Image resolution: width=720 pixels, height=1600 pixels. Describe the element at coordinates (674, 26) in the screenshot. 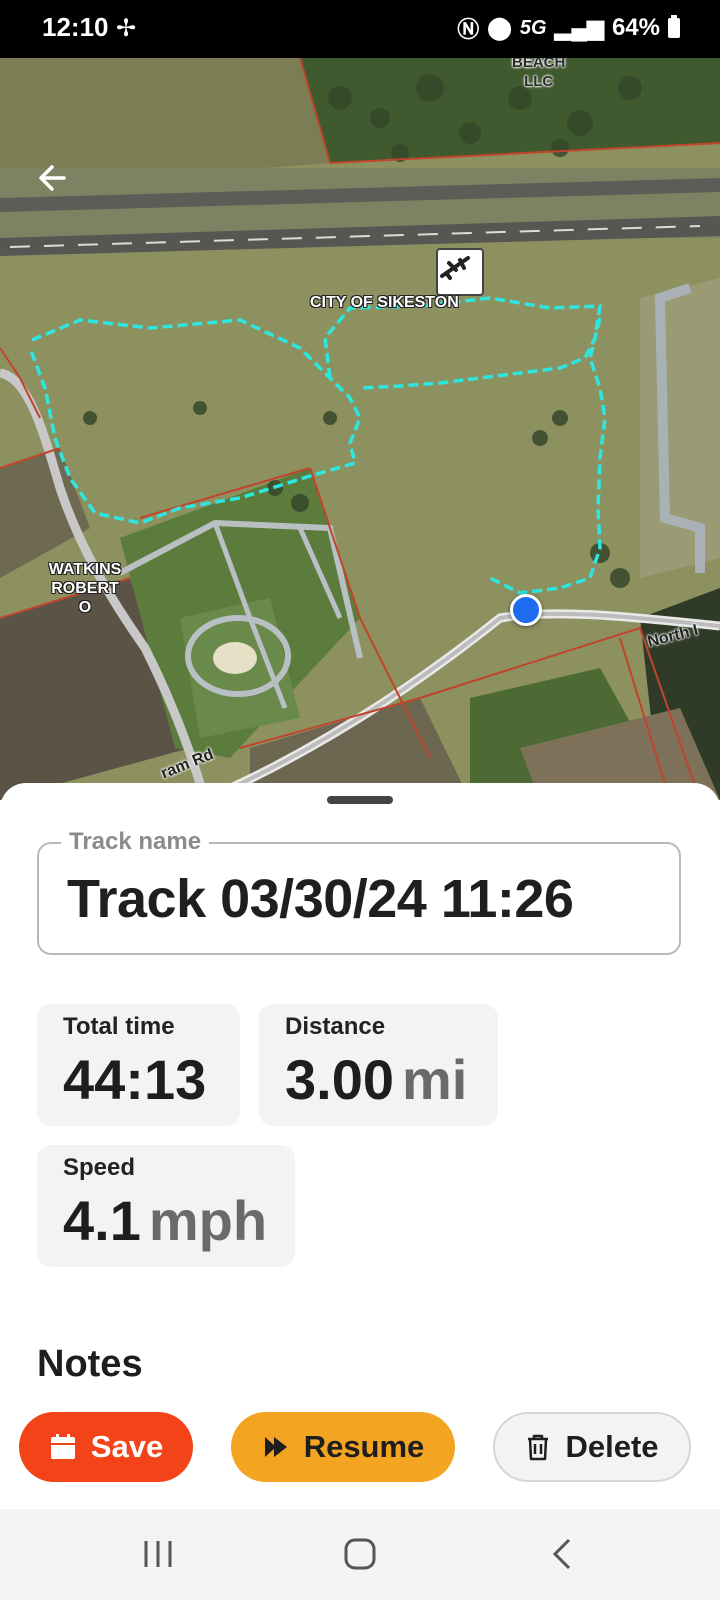

I see `battery-icon` at that location.